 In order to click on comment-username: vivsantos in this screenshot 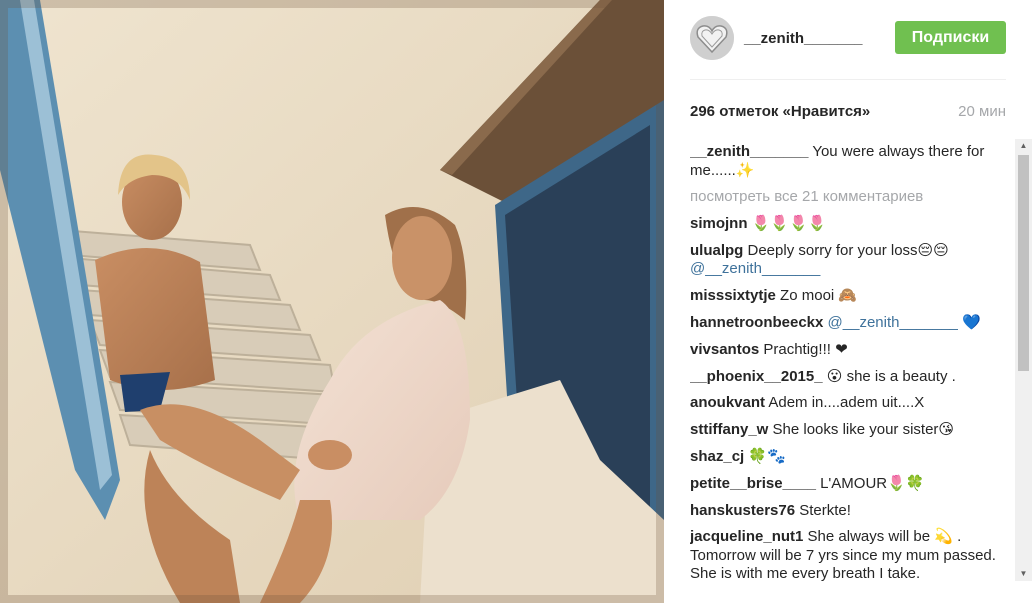, I will do `click(724, 349)`.